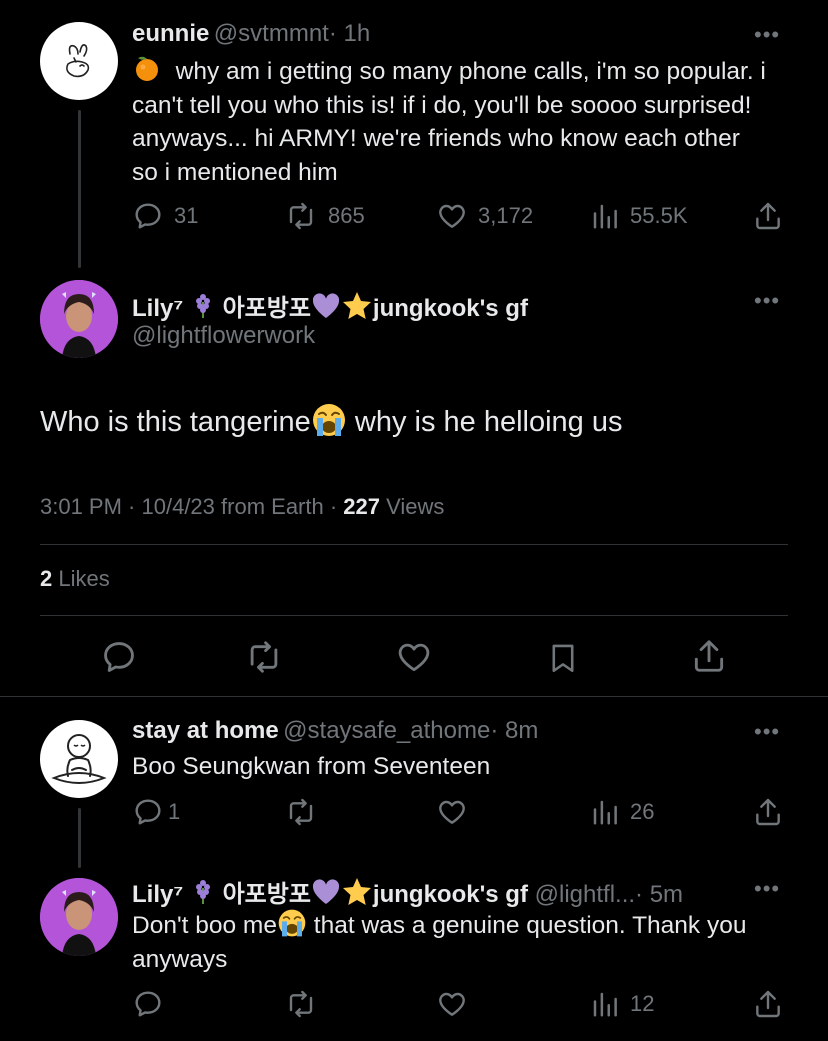 Image resolution: width=828 pixels, height=1041 pixels. Describe the element at coordinates (659, 215) in the screenshot. I see `views-count: 55.5K` at that location.